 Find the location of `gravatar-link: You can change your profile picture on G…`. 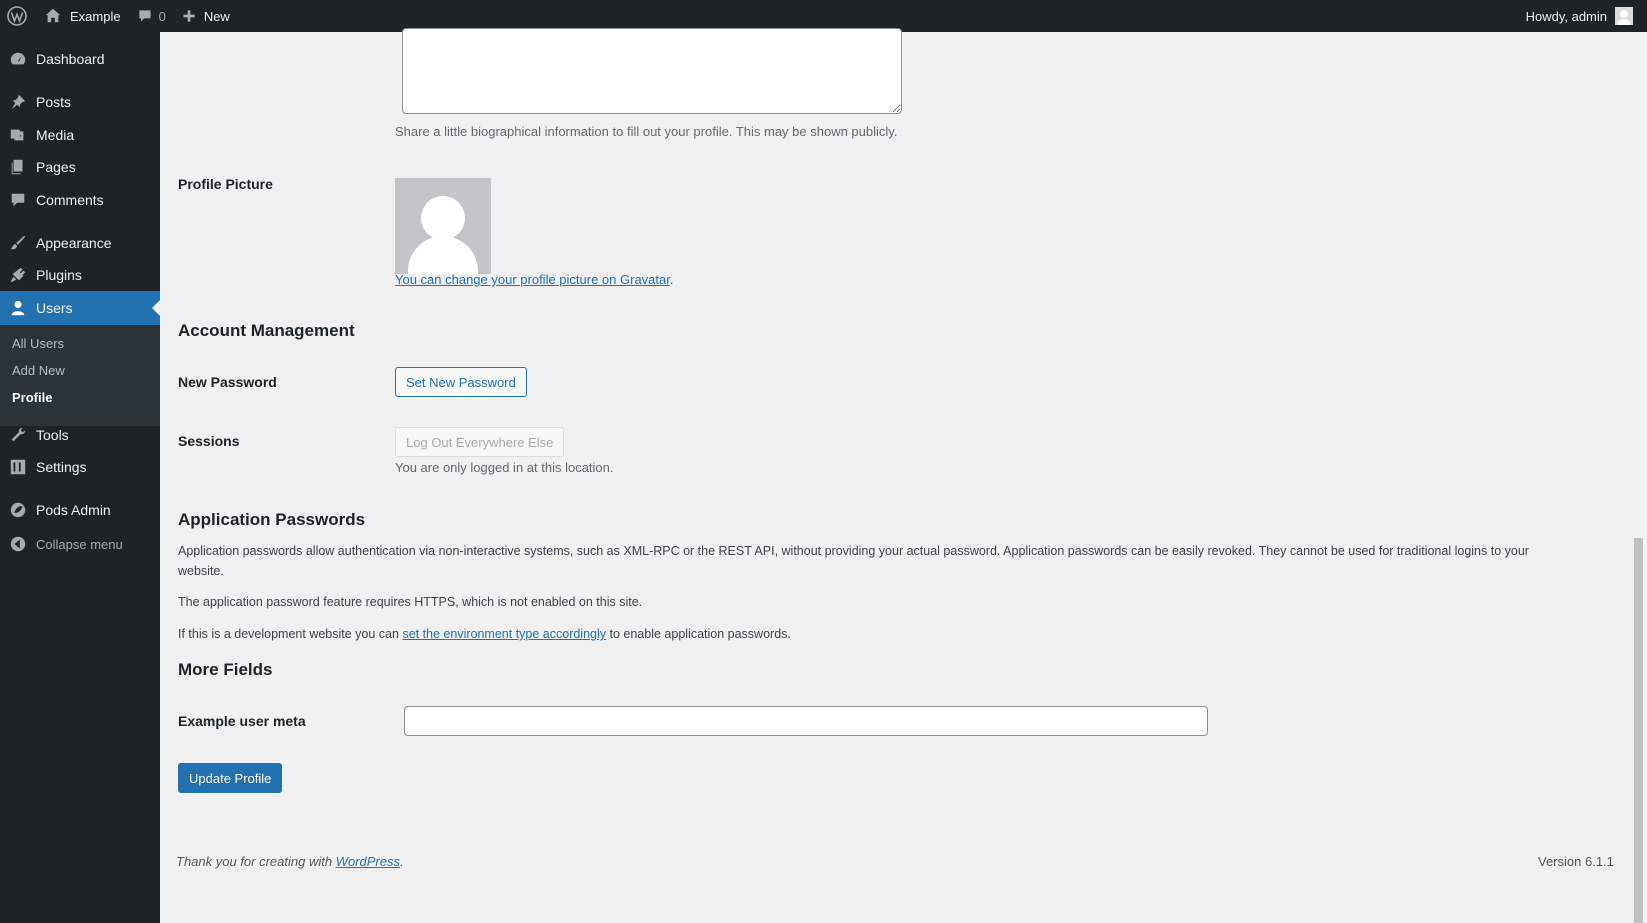

gravatar-link: You can change your profile picture on G… is located at coordinates (532, 279).